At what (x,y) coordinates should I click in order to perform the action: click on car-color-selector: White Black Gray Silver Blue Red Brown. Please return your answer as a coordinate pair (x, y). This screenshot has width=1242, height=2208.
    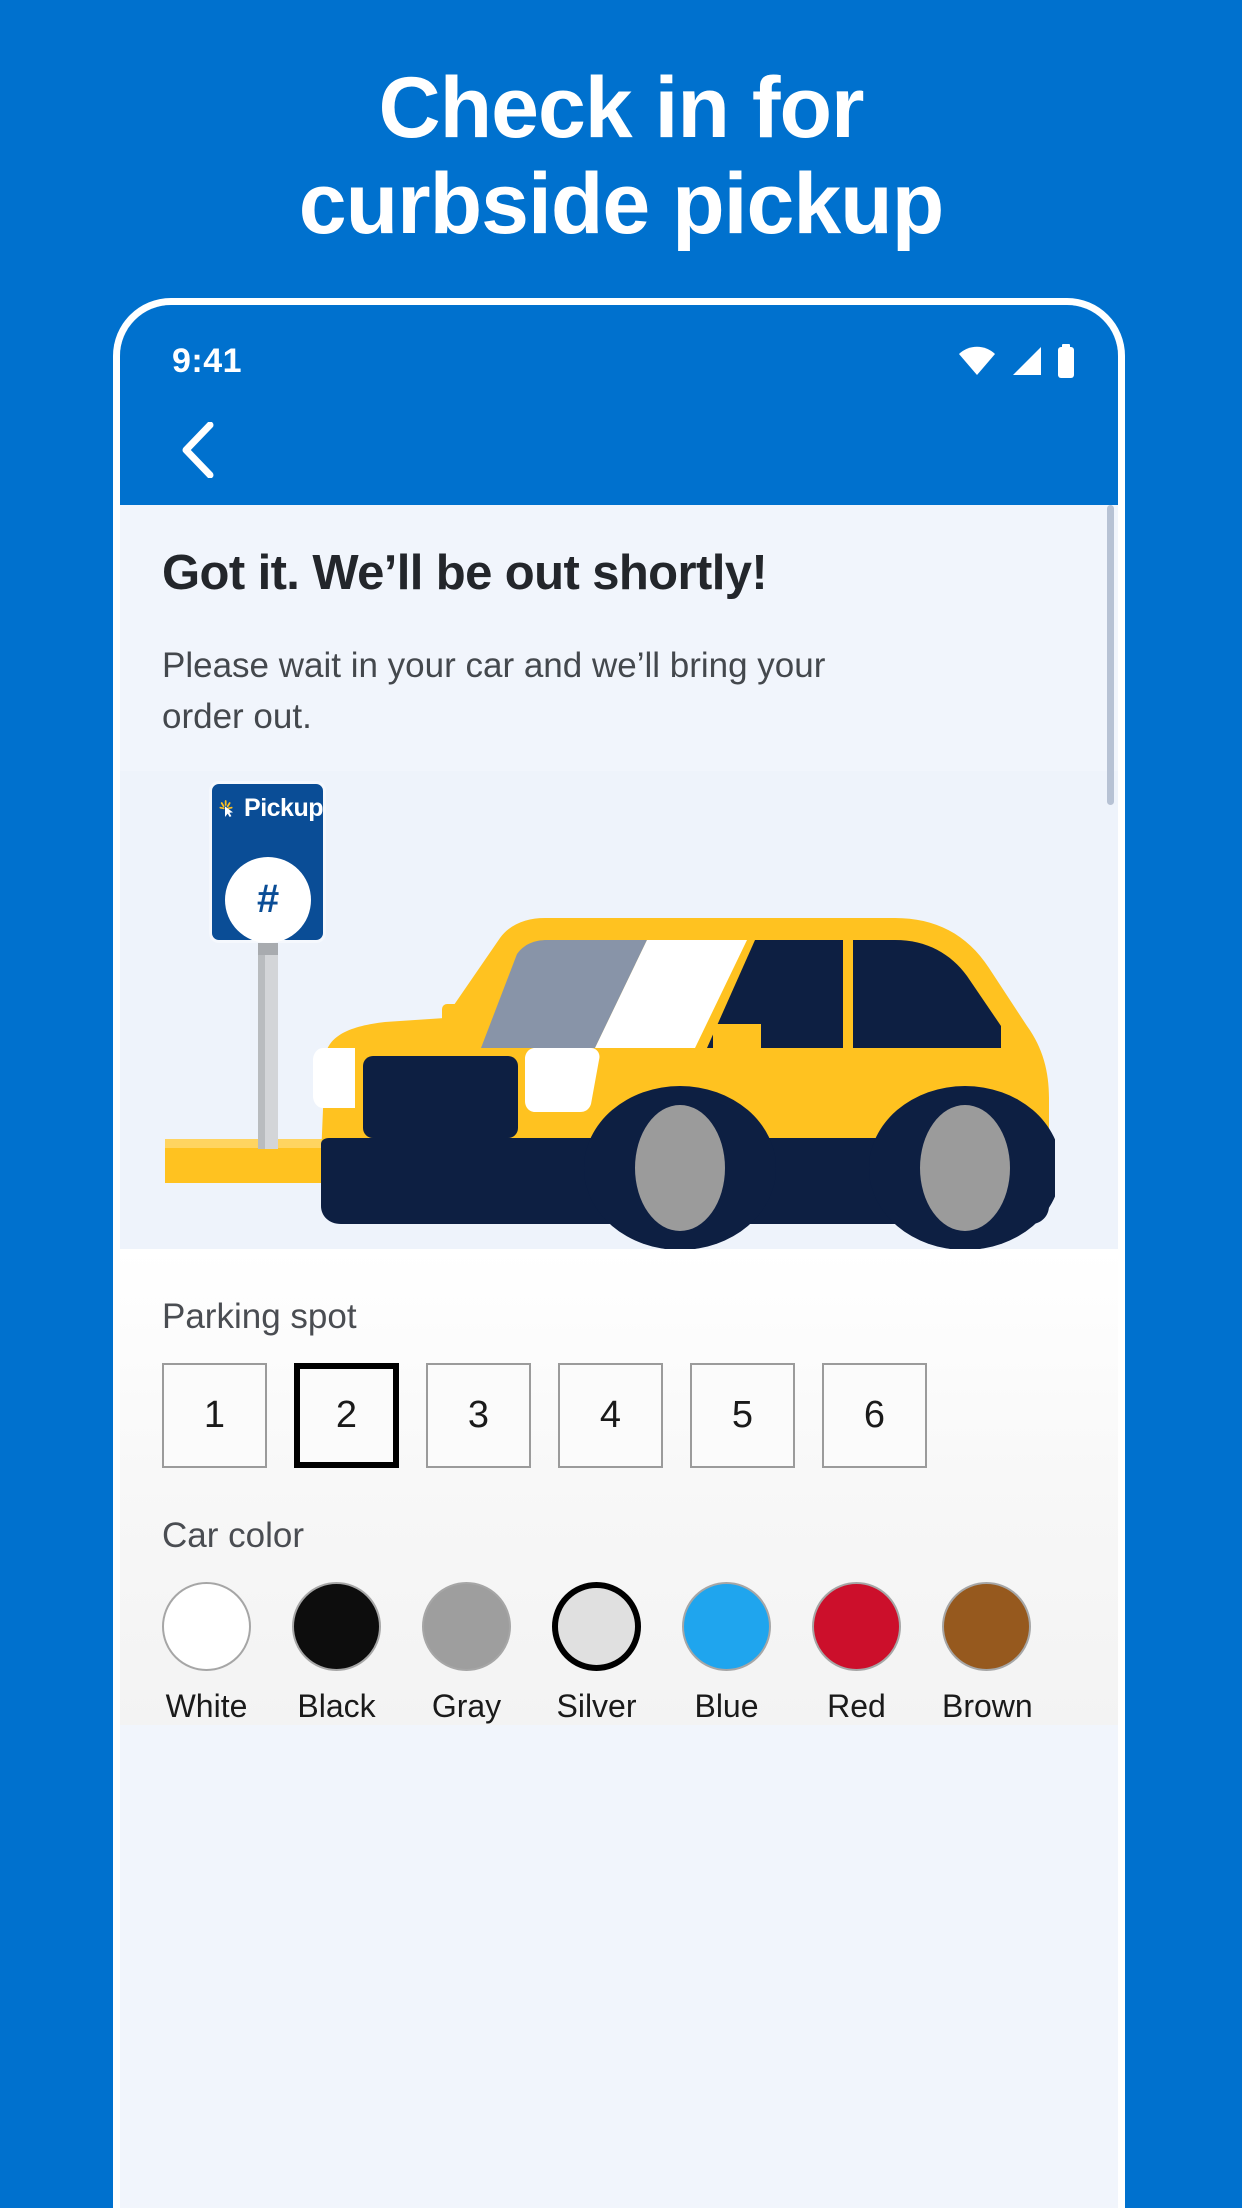
    Looking at the image, I should click on (619, 1653).